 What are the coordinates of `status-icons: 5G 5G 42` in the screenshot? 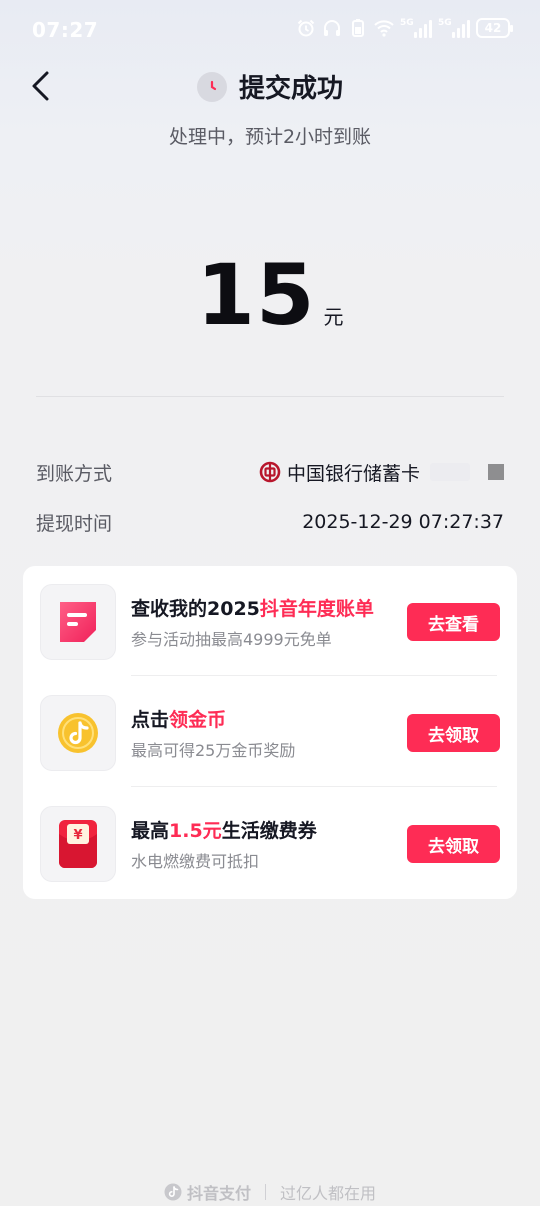 It's located at (404, 28).